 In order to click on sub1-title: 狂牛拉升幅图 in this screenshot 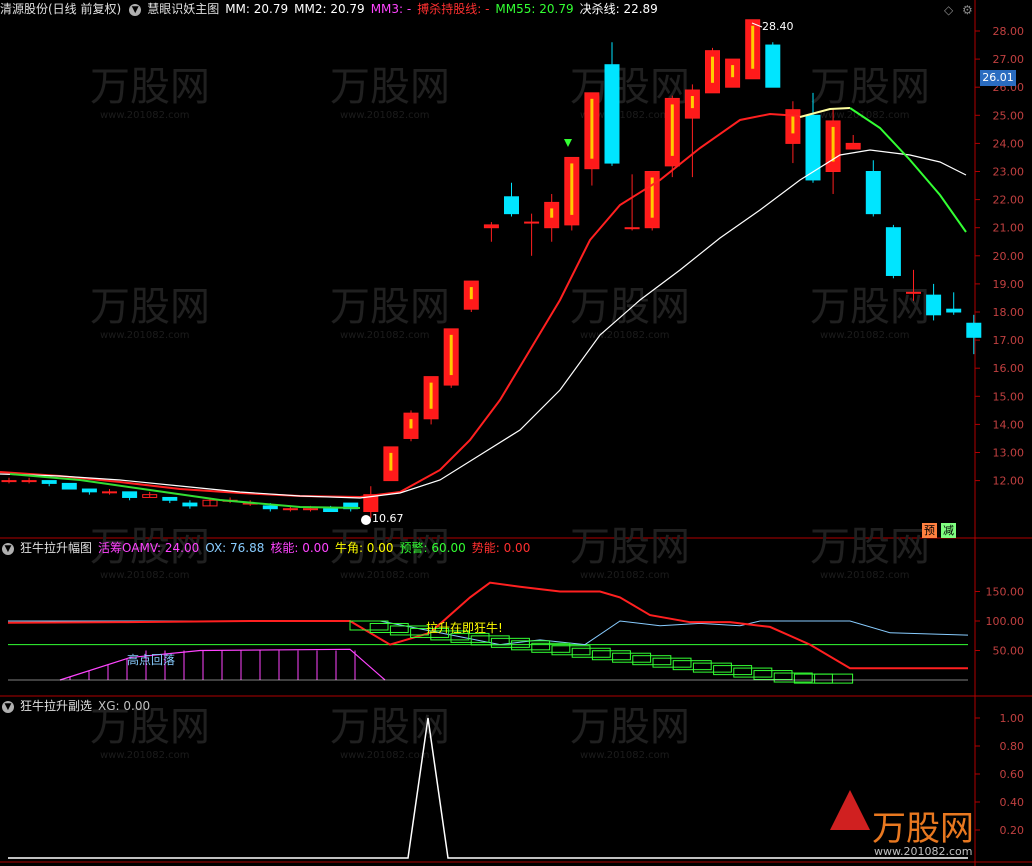, I will do `click(56, 548)`.